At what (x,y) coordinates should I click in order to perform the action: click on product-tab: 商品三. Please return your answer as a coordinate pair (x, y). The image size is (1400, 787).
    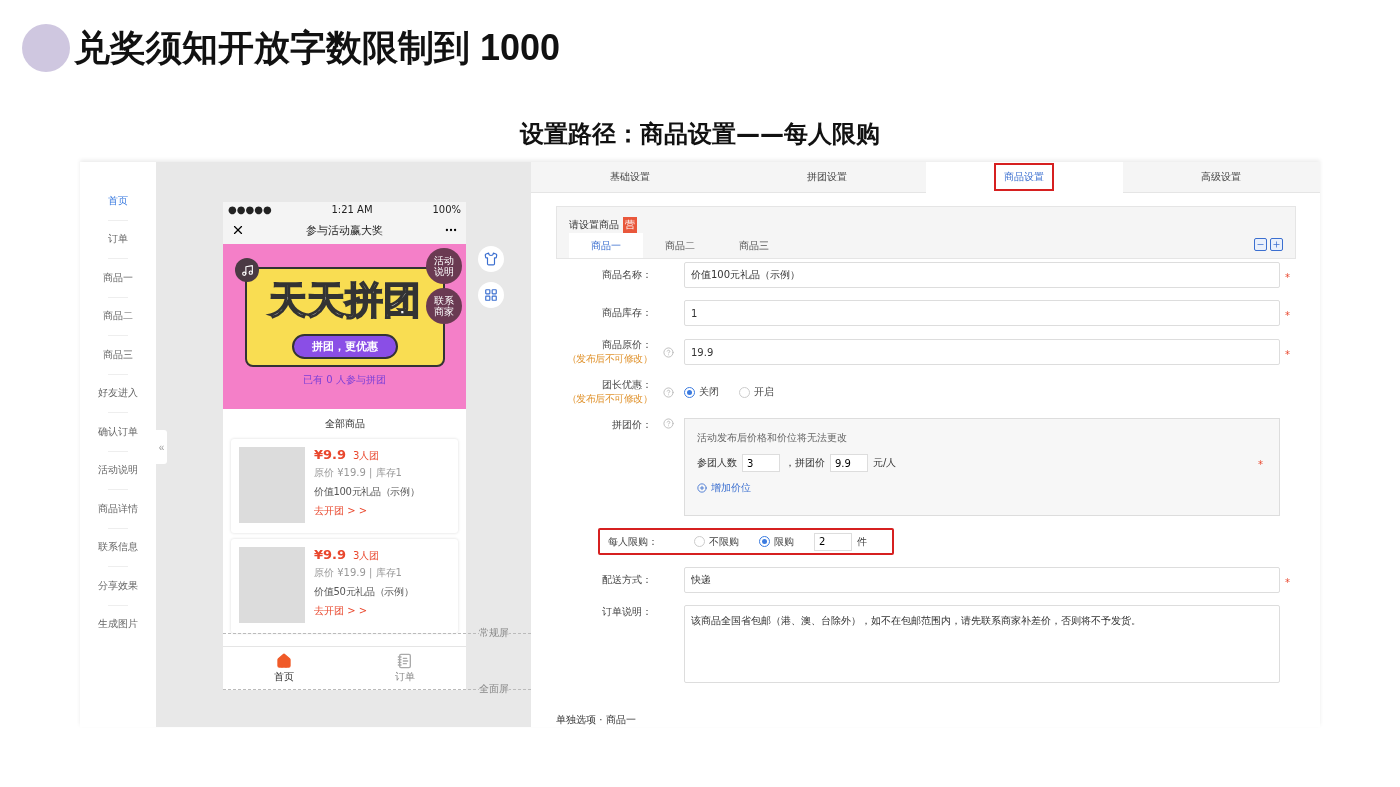
    Looking at the image, I should click on (754, 245).